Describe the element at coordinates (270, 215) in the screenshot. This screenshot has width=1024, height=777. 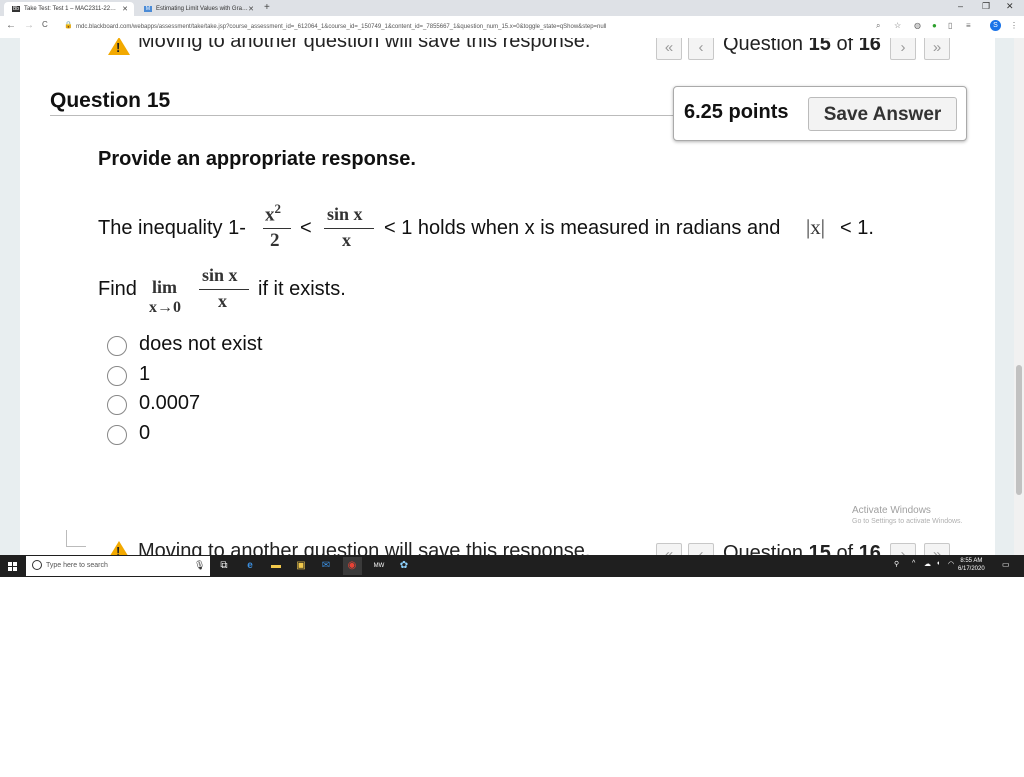
I see `variable-x: x` at that location.